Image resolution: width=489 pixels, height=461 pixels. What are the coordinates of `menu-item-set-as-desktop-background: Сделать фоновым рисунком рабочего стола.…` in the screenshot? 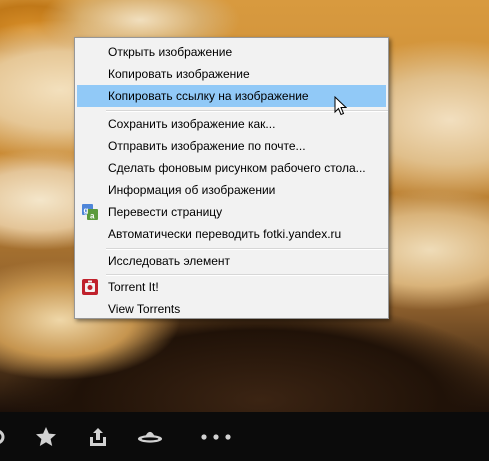 It's located at (231, 168).